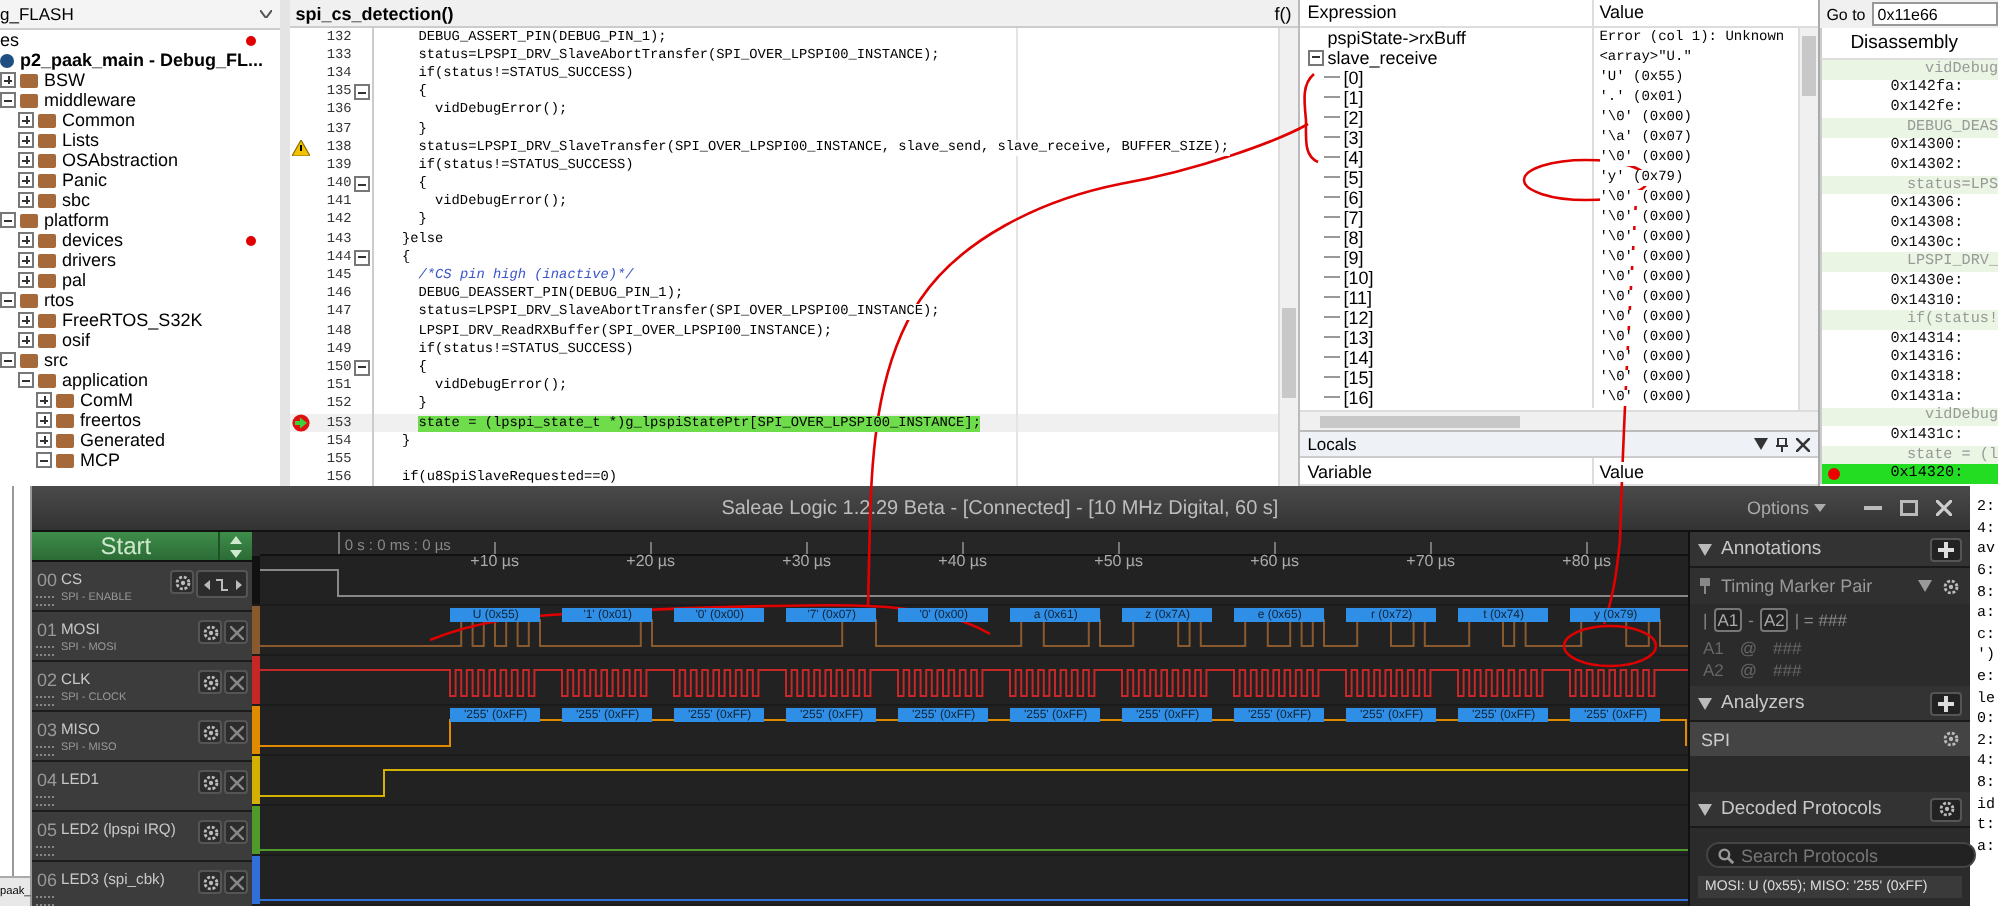 The width and height of the screenshot is (1998, 906). Describe the element at coordinates (1353, 97) in the screenshot. I see `expression-name: [1]` at that location.